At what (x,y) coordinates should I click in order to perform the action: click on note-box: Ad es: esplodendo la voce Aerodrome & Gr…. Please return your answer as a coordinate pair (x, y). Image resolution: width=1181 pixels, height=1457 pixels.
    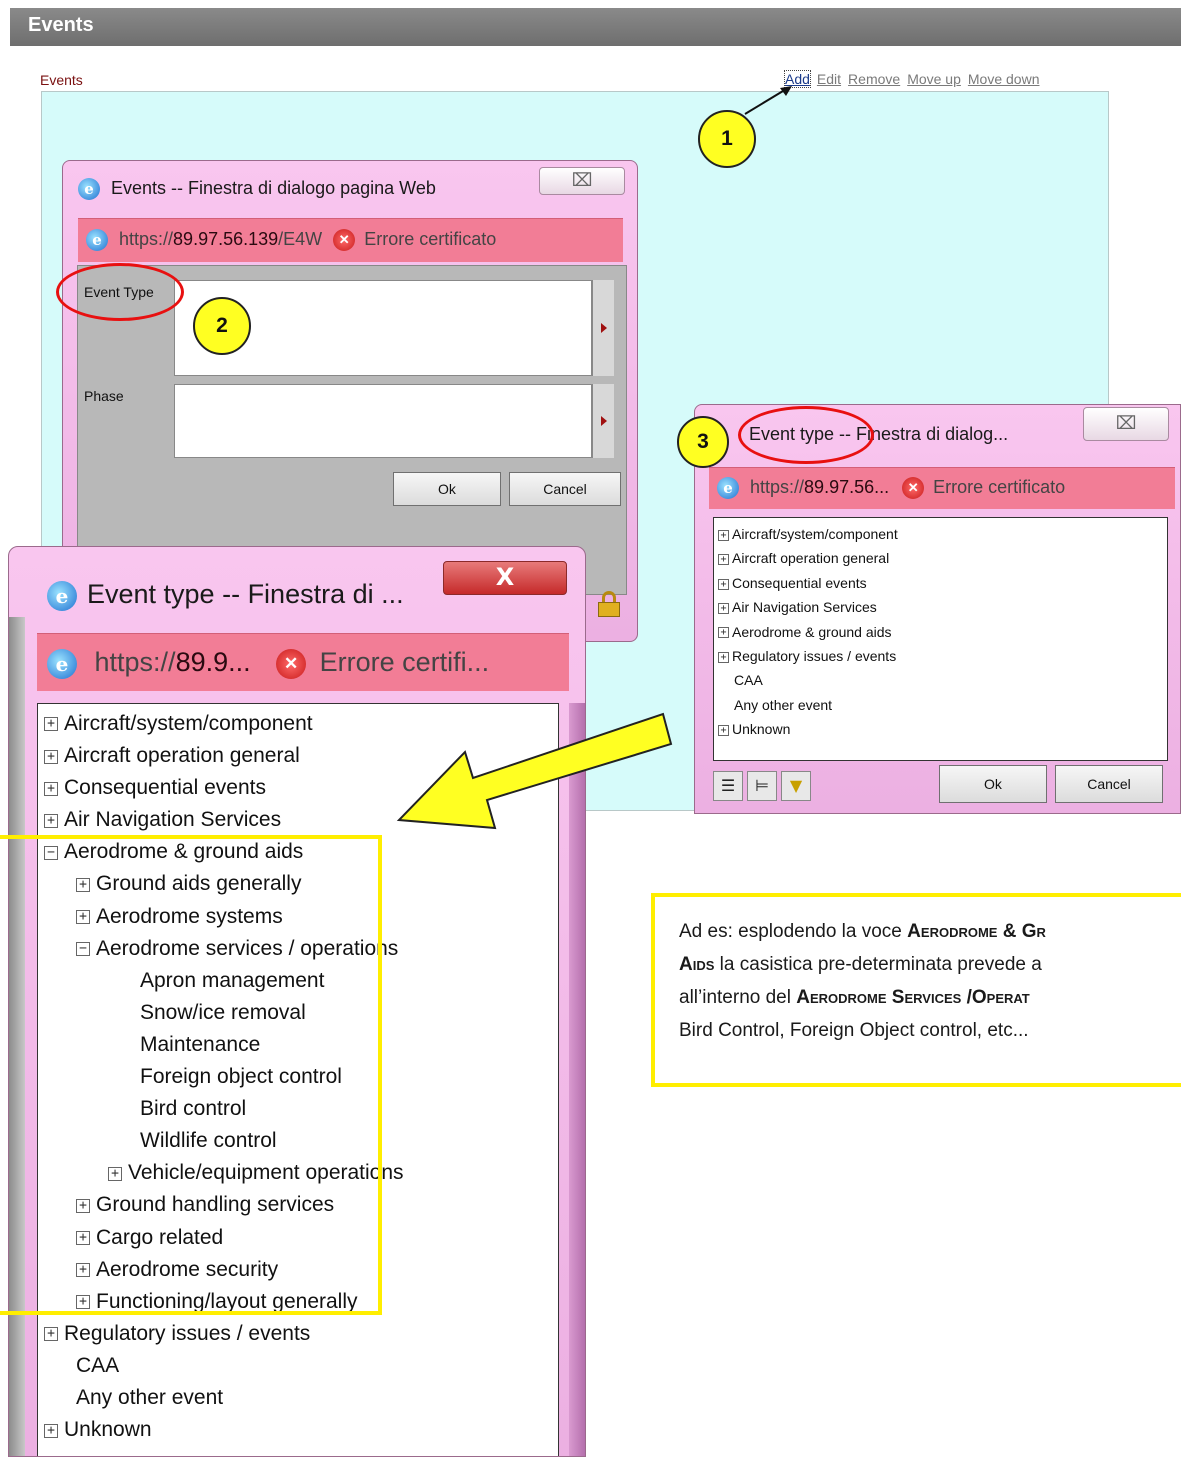
    Looking at the image, I should click on (916, 990).